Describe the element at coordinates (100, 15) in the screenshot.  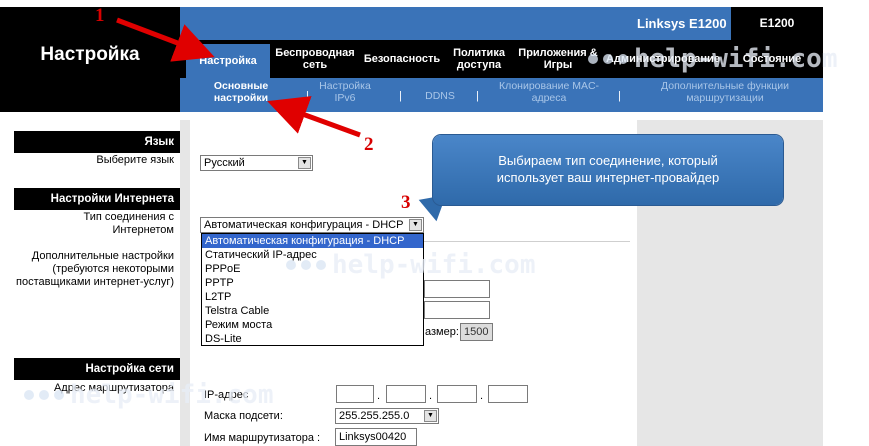
I see `marker-1: 1` at that location.